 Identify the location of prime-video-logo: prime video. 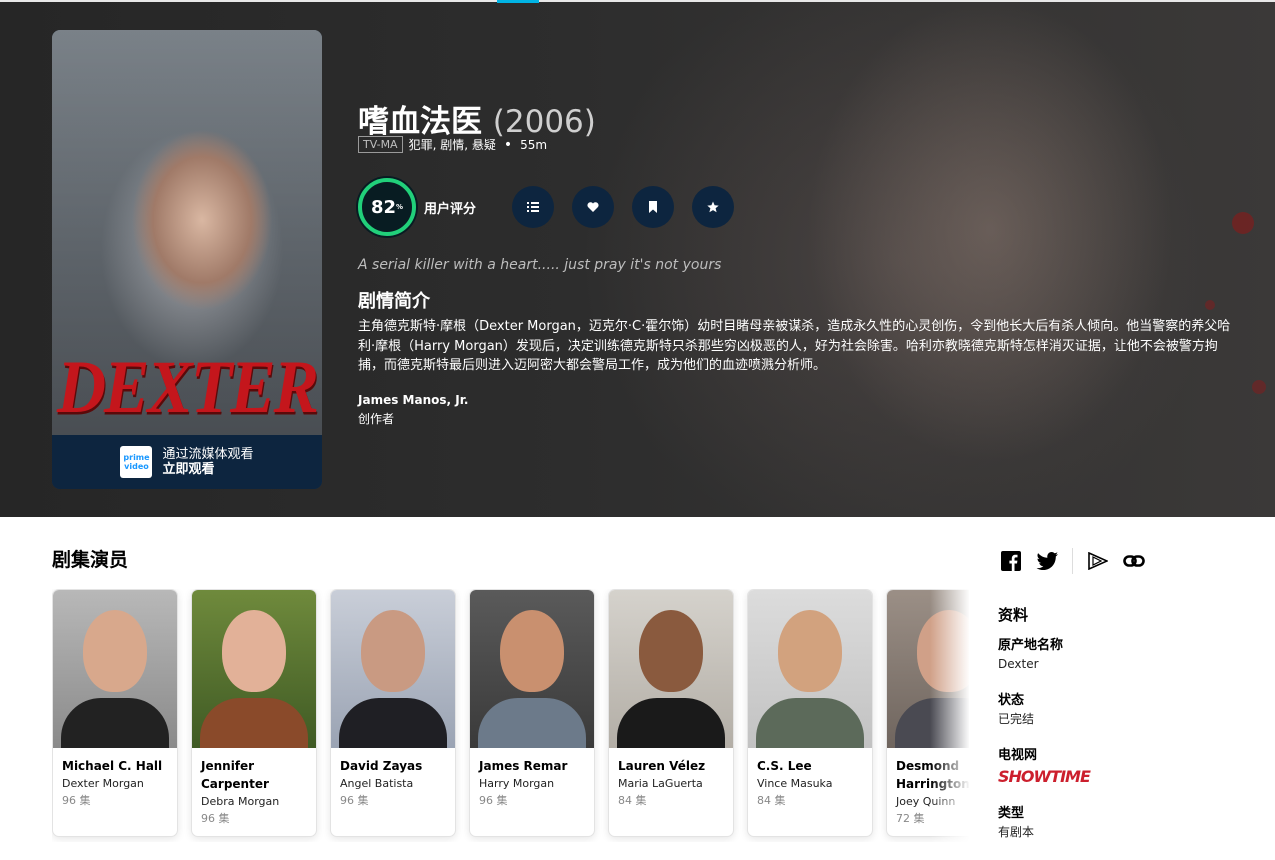
(136, 462).